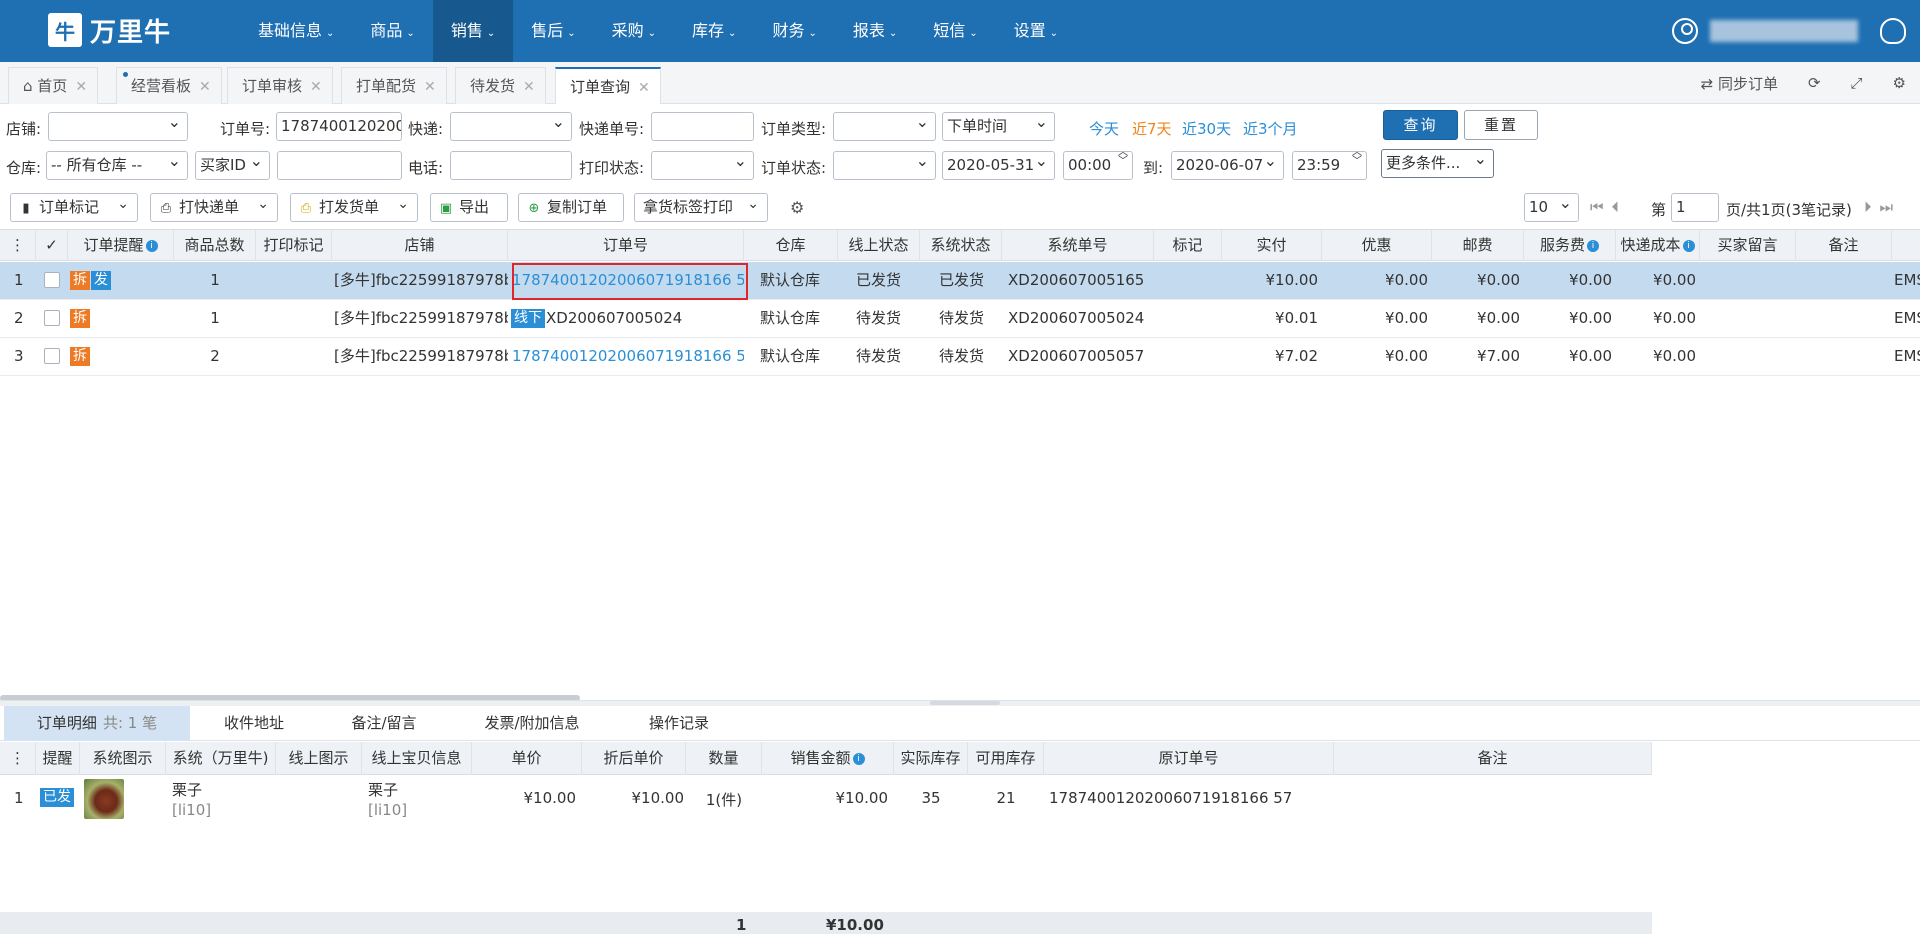 This screenshot has height=934, width=1920. I want to click on tab-address: 收件地址, so click(254, 723).